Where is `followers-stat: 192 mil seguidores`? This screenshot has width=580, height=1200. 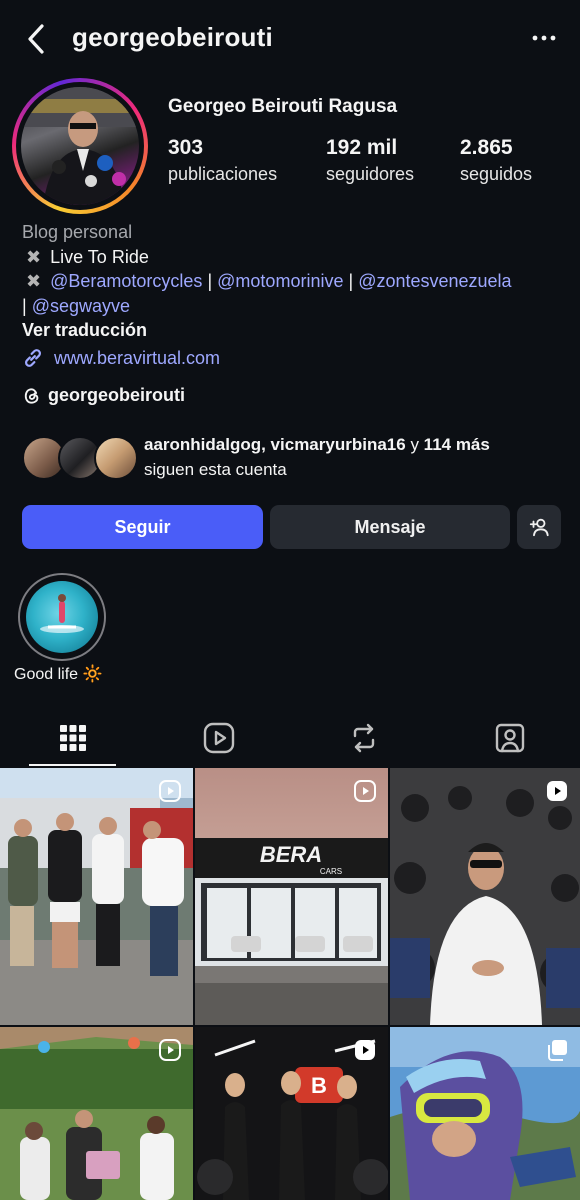 followers-stat: 192 mil seguidores is located at coordinates (370, 160).